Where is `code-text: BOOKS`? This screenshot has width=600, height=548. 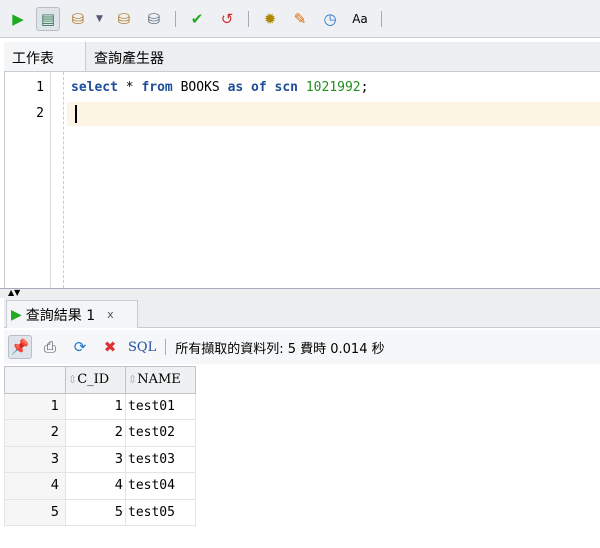
code-text: BOOKS is located at coordinates (200, 87).